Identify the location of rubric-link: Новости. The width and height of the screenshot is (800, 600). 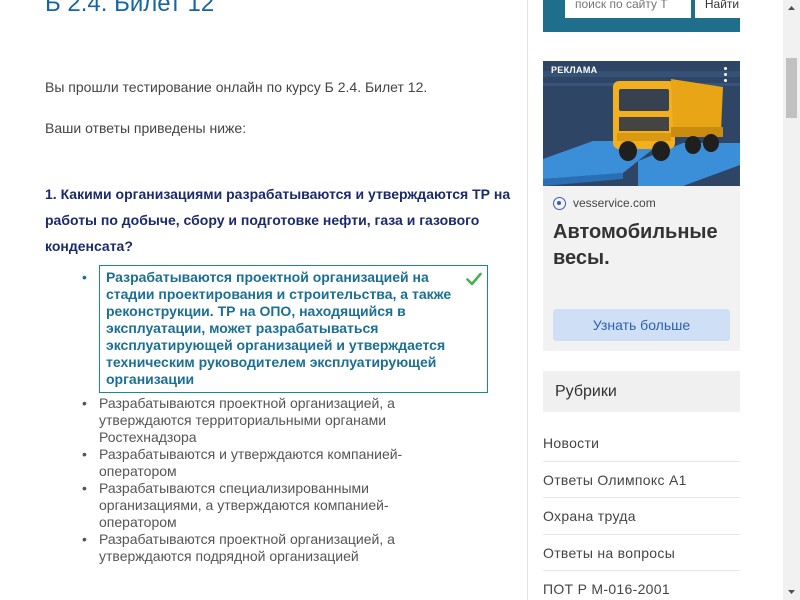
(641, 443).